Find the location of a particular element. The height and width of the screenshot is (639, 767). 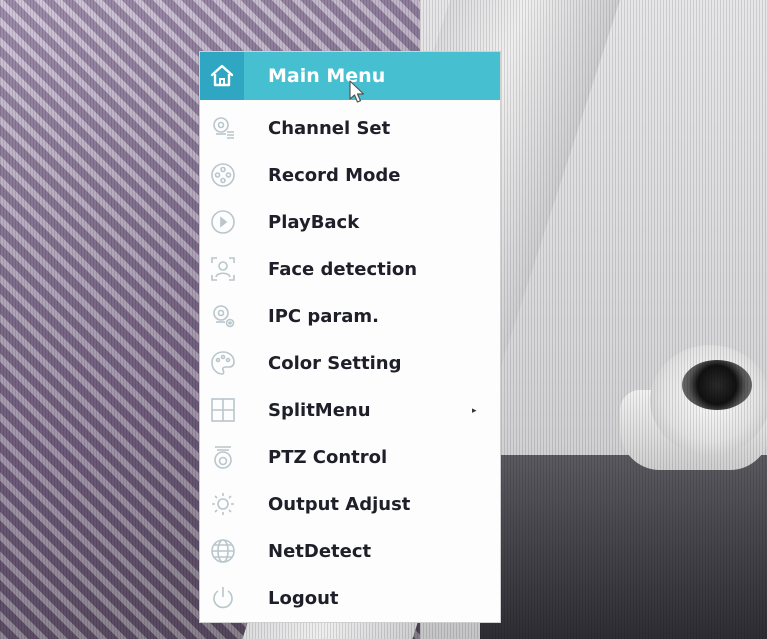

menu-item-label: NetDetect is located at coordinates (320, 551).